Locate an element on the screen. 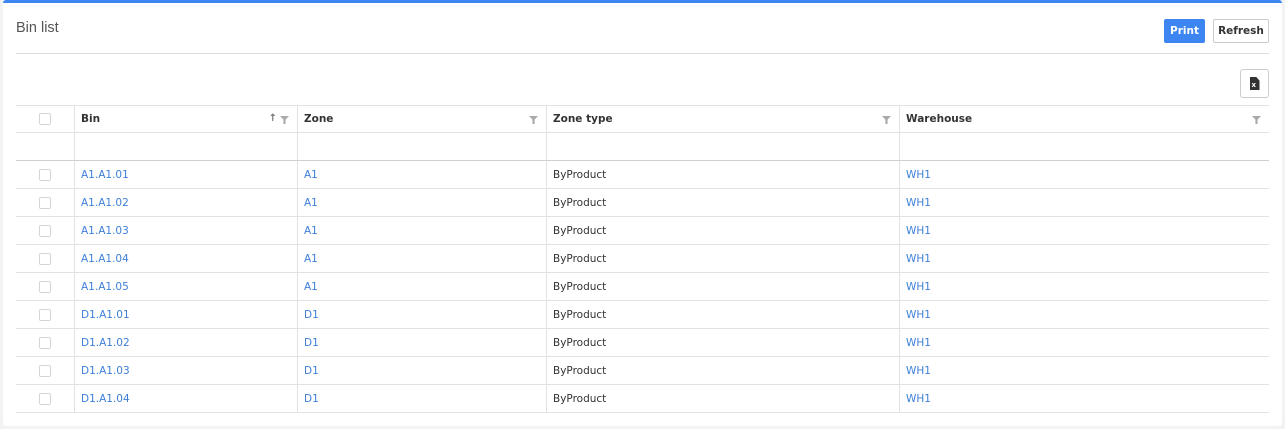 Image resolution: width=1285 pixels, height=429 pixels. excel-export-icon: x is located at coordinates (1254, 83).